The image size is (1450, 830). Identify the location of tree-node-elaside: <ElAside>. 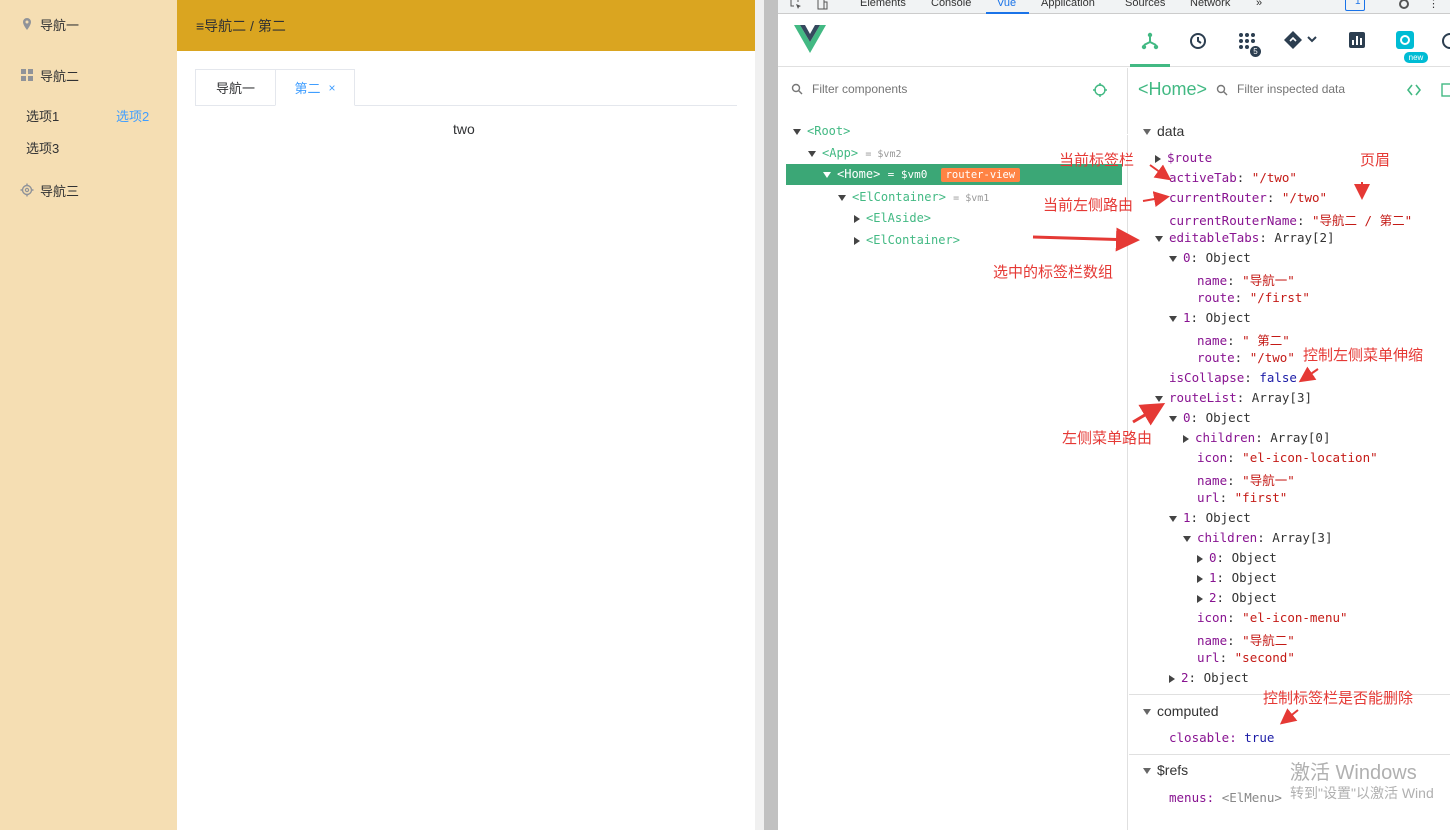
(892, 218).